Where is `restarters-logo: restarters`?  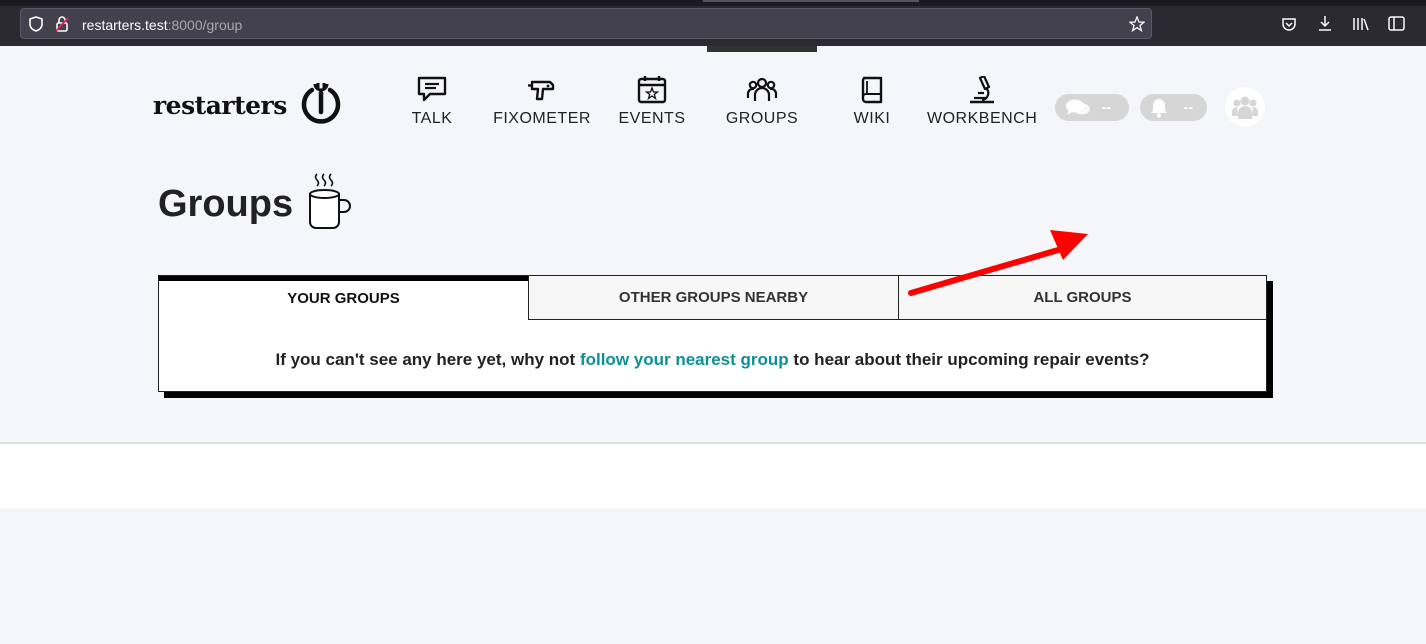
restarters-logo: restarters is located at coordinates (248, 105).